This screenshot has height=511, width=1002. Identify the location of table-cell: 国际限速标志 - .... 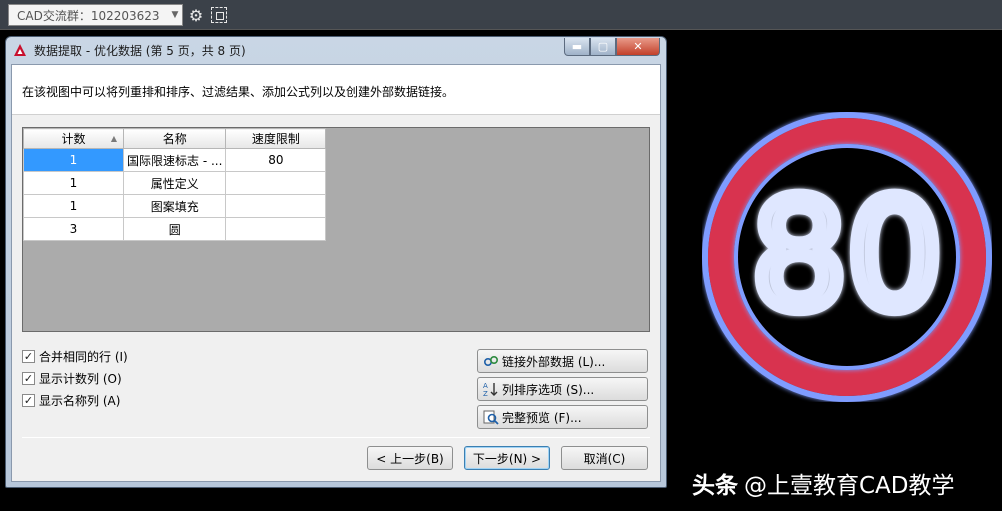
(174, 160).